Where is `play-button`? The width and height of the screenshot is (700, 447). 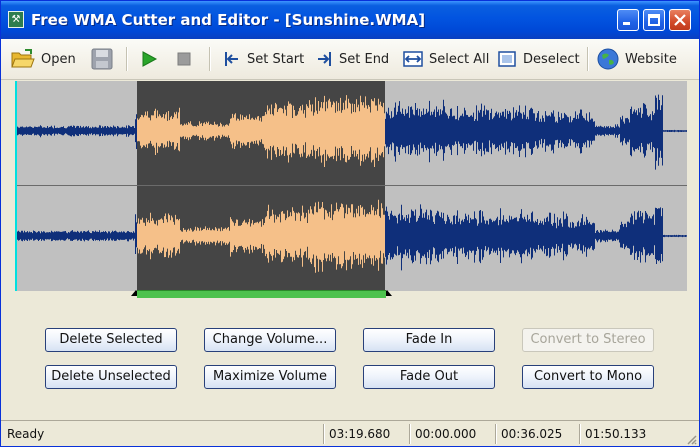 play-button is located at coordinates (149, 59).